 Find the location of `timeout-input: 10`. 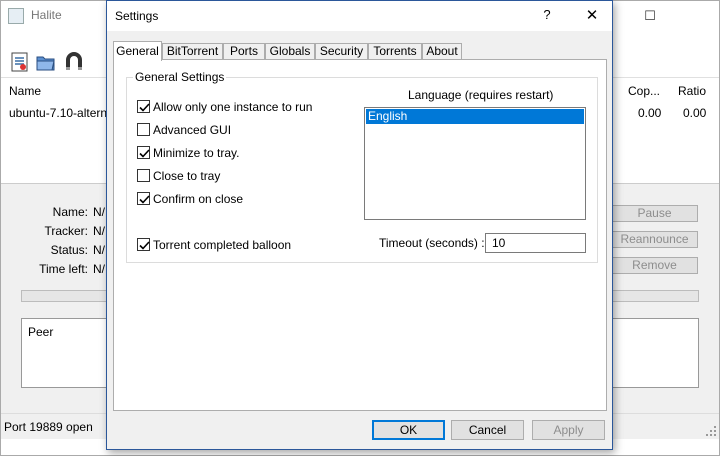

timeout-input: 10 is located at coordinates (535, 243).